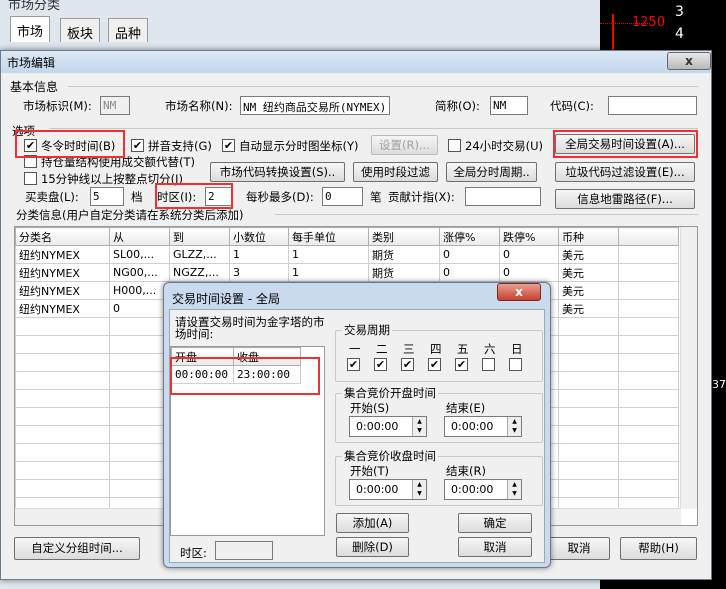 This screenshot has width=726, height=589. Describe the element at coordinates (509, 105) in the screenshot. I see `short-name-field: NM` at that location.